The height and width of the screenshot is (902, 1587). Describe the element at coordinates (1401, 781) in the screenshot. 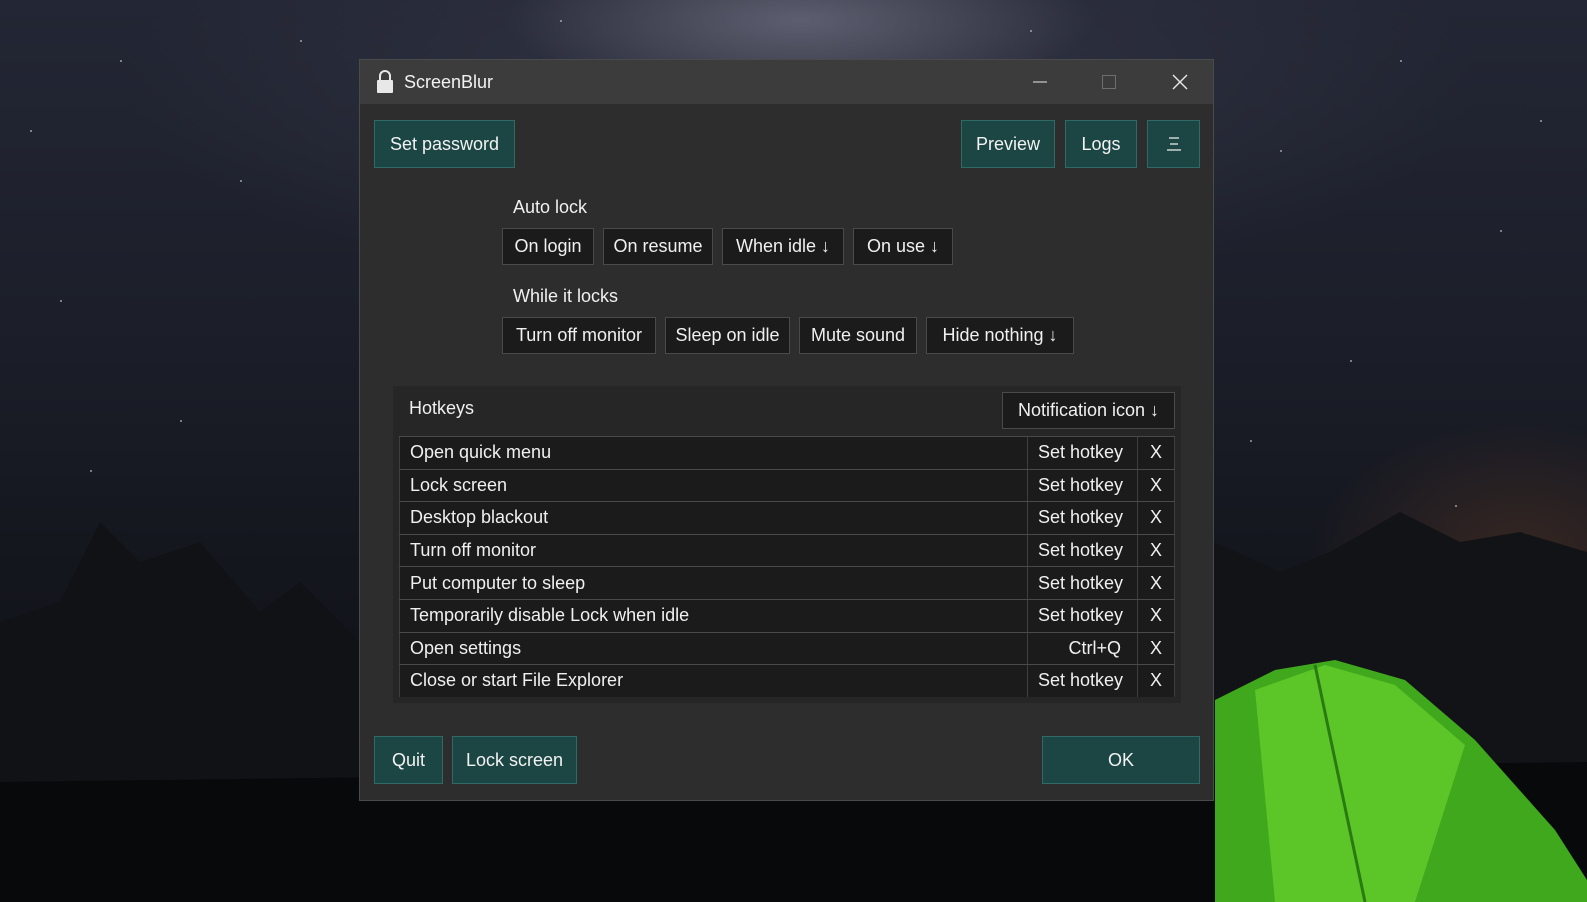

I see `tent-image` at that location.